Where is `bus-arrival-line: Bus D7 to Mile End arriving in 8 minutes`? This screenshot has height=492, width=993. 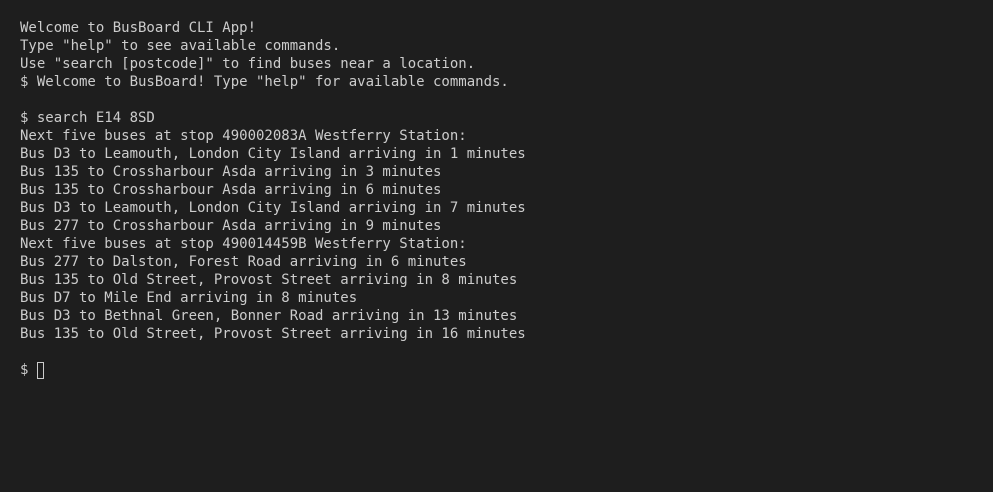 bus-arrival-line: Bus D7 to Mile End arriving in 8 minutes is located at coordinates (189, 298).